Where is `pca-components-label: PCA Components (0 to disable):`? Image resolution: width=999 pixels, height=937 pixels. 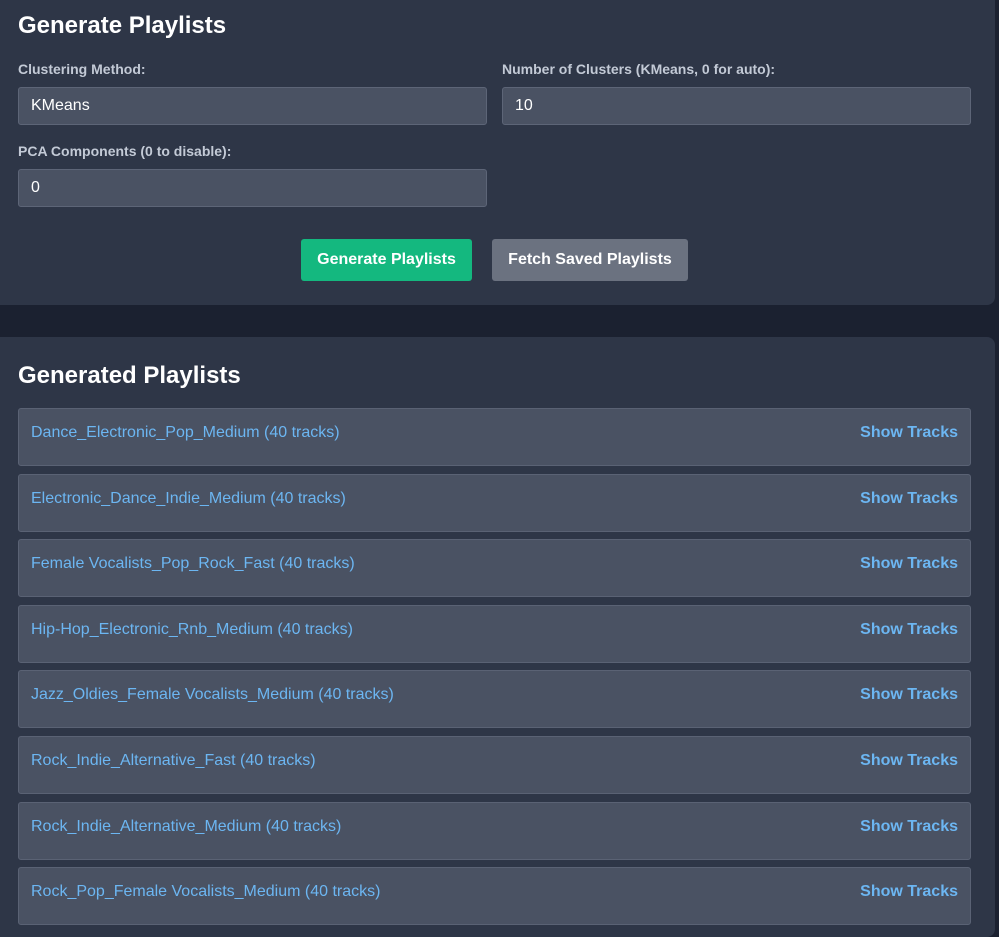
pca-components-label: PCA Components (0 to disable): is located at coordinates (125, 151).